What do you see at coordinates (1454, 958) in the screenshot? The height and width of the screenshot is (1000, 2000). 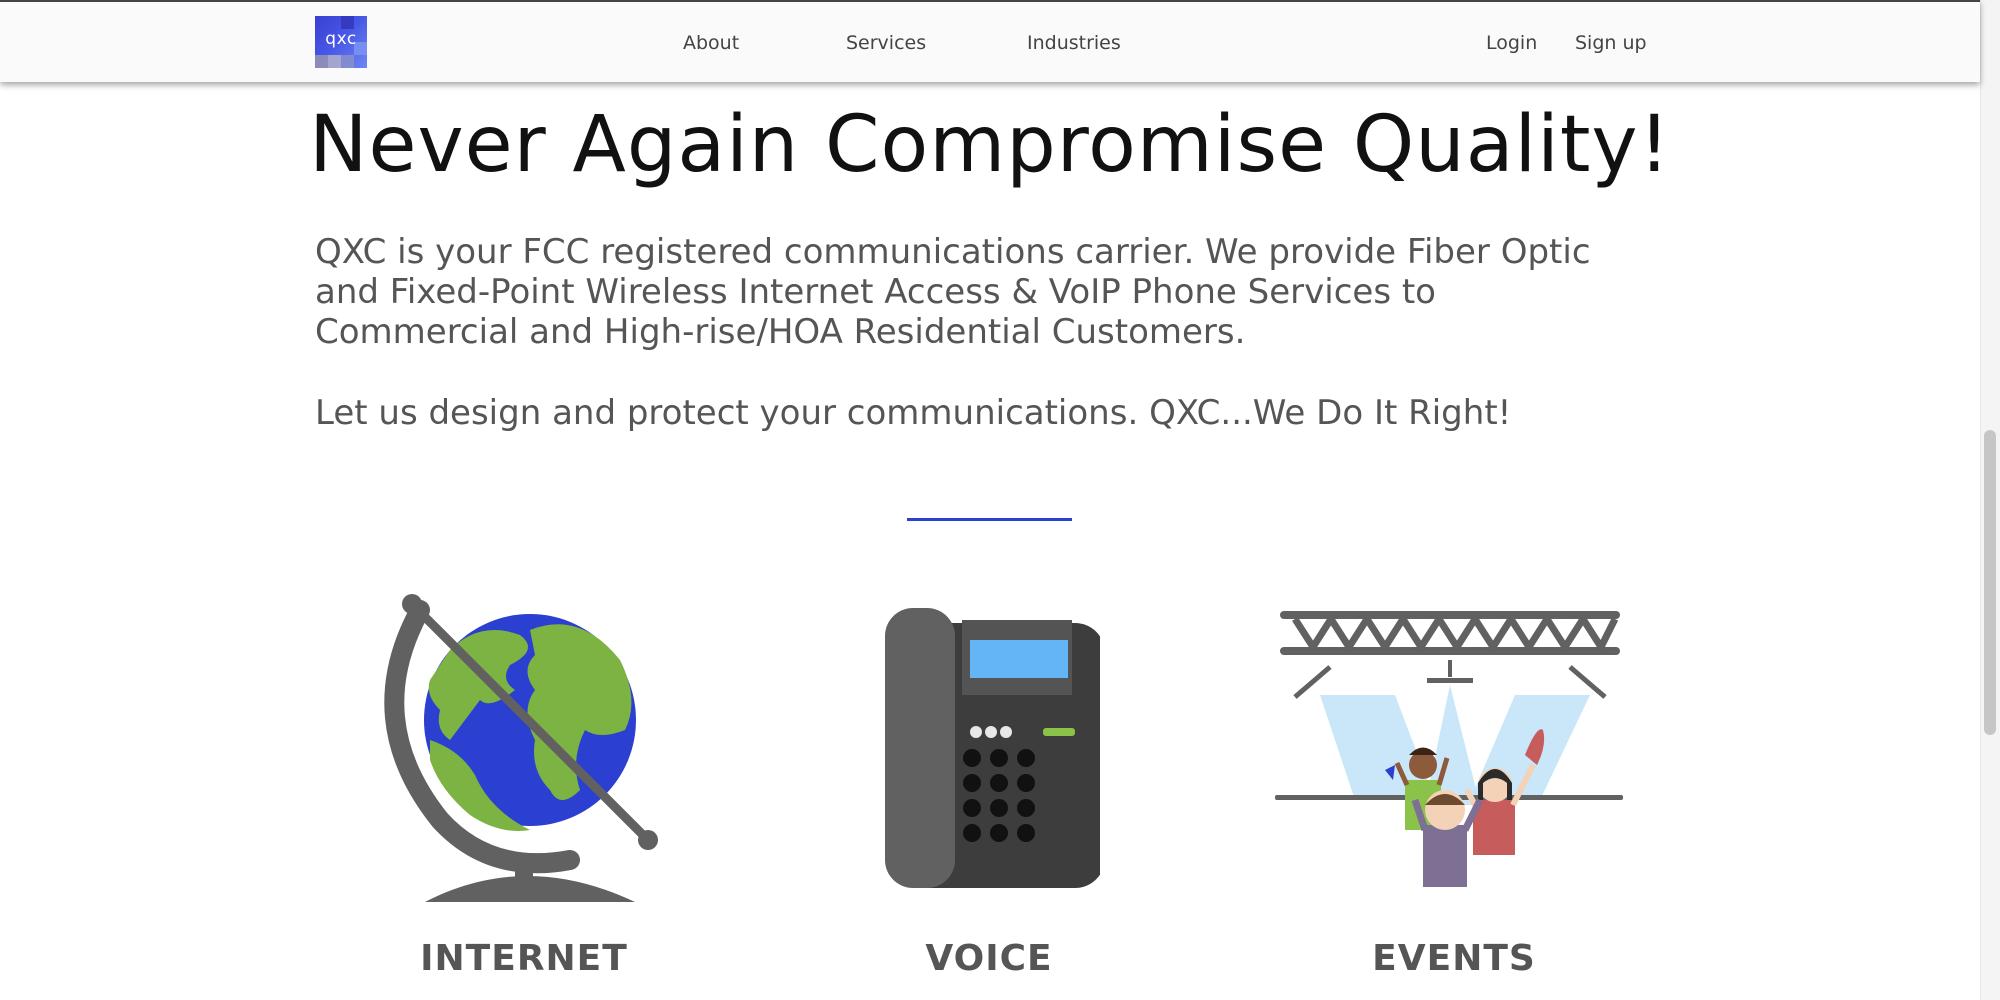 I see `service-label-events: EVENTS` at bounding box center [1454, 958].